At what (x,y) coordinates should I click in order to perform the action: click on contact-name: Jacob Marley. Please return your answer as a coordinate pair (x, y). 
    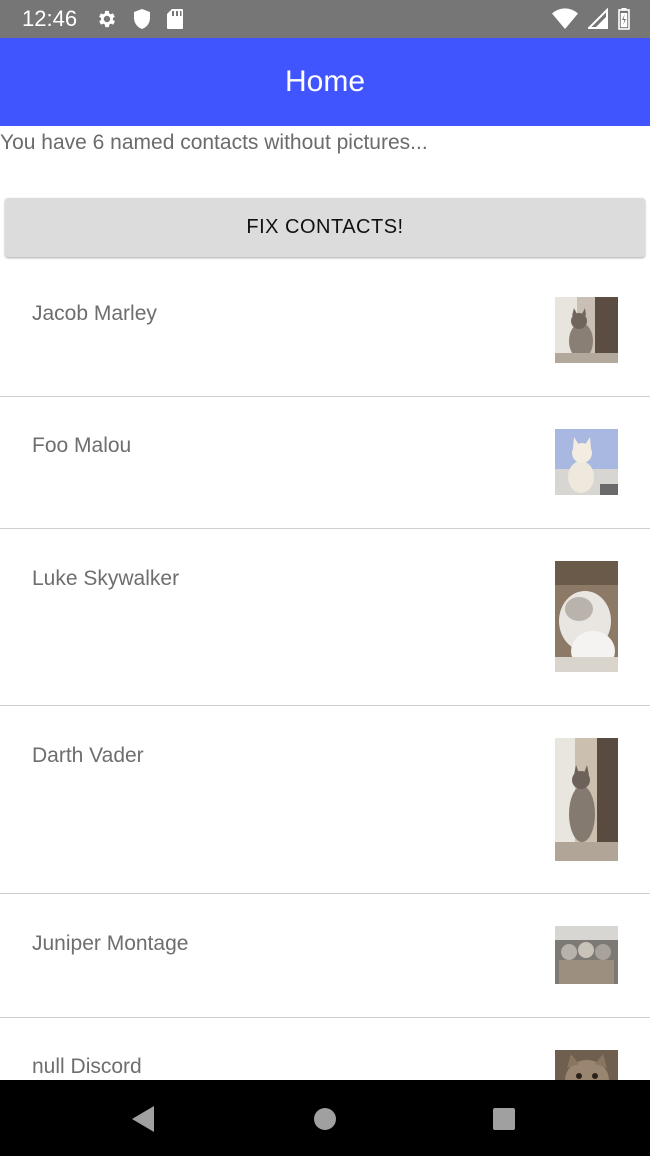
    Looking at the image, I should click on (94, 313).